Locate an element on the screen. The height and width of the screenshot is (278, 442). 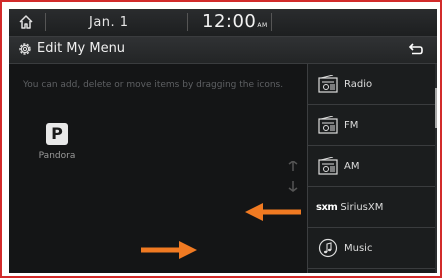
home-icon is located at coordinates (26, 22).